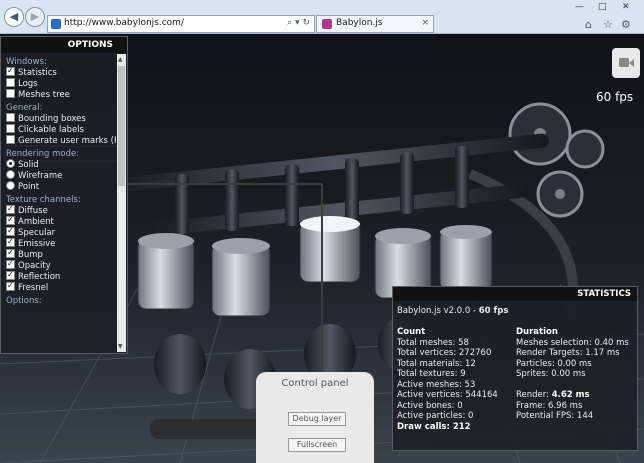 The image size is (644, 463). Describe the element at coordinates (431, 374) in the screenshot. I see `stat-total-textures: Total textures: 9` at that location.